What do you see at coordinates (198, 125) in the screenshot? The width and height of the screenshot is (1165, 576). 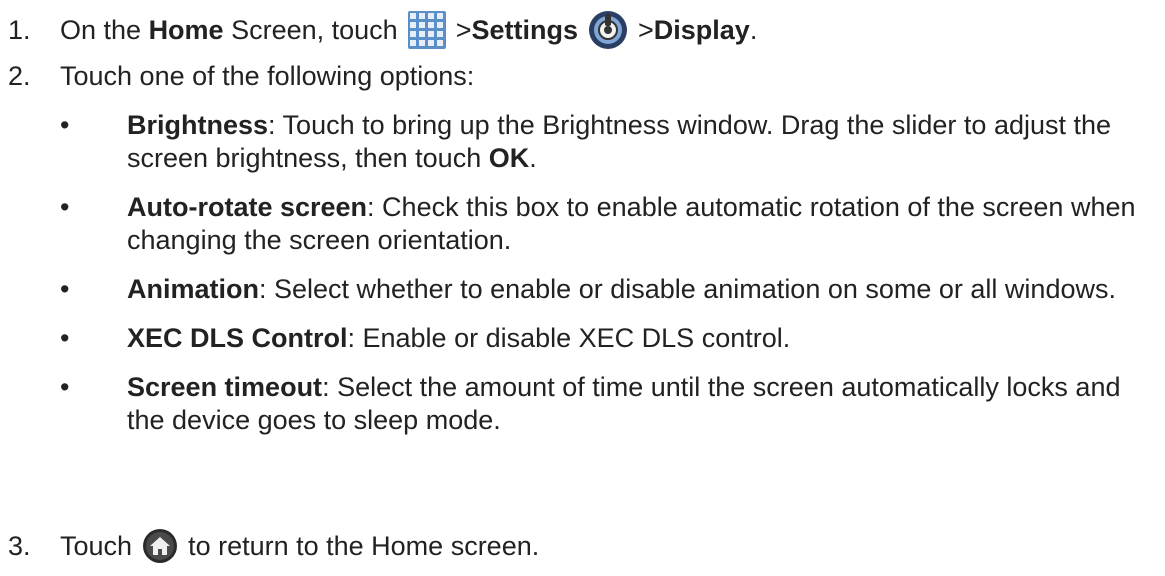 I see `option-title: Brightness` at bounding box center [198, 125].